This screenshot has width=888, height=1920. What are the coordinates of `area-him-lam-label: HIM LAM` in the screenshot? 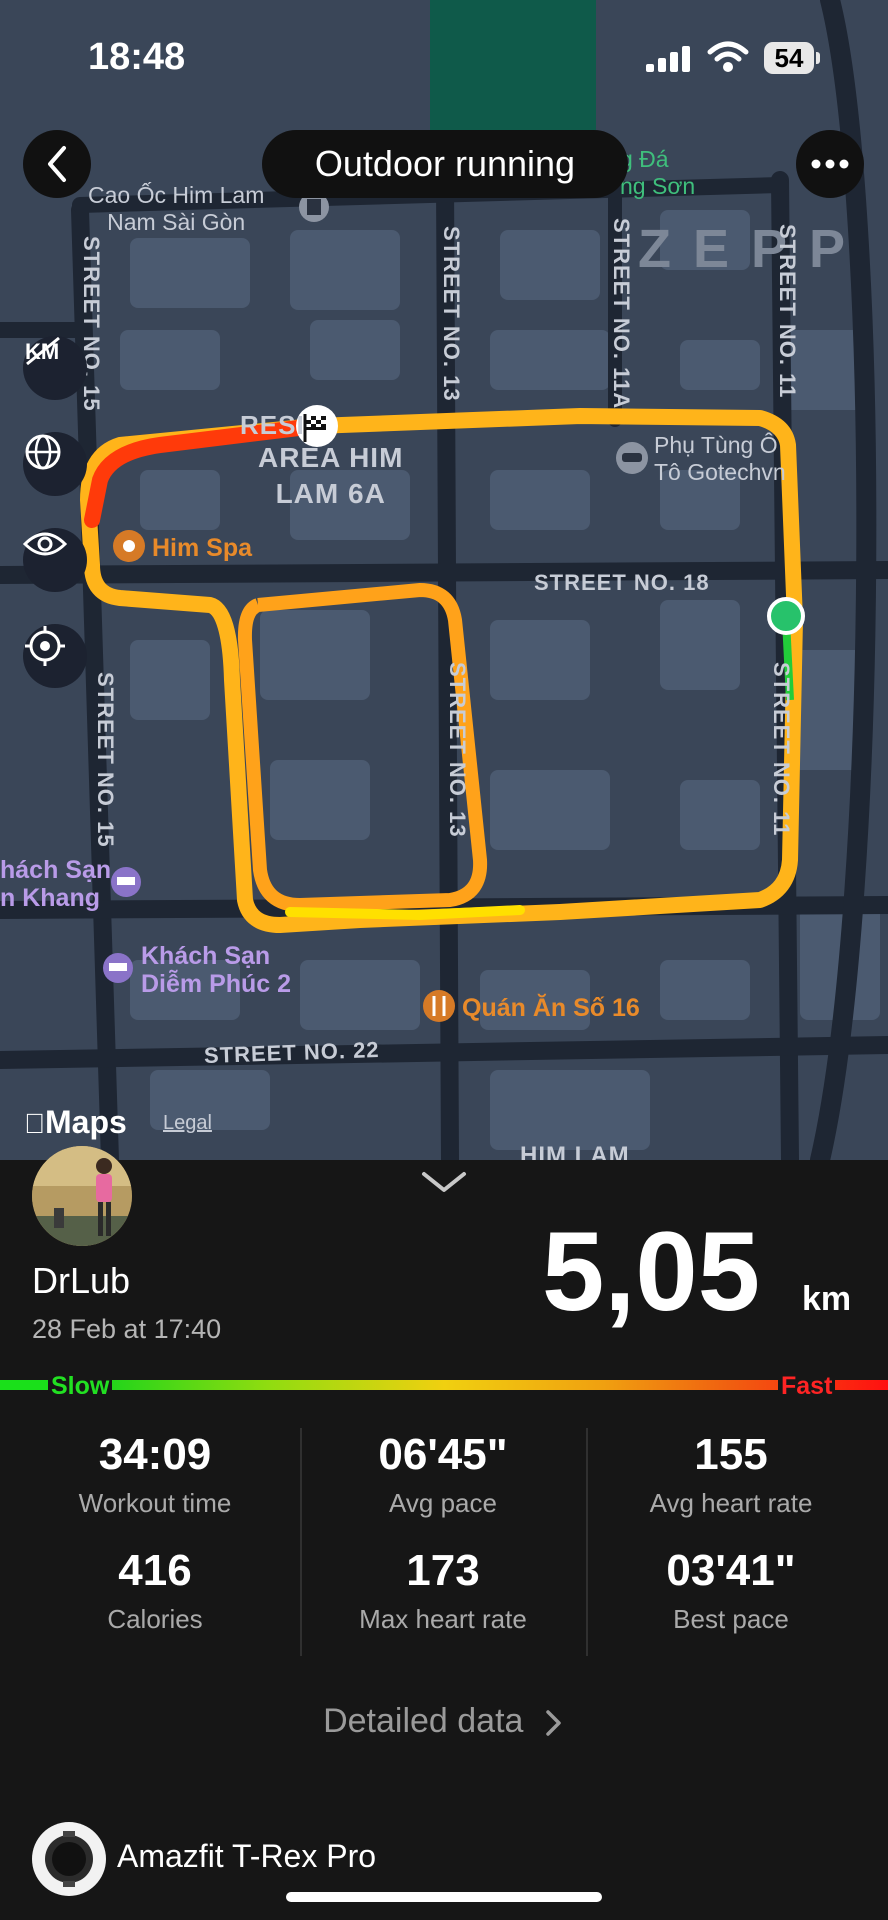 It's located at (575, 1151).